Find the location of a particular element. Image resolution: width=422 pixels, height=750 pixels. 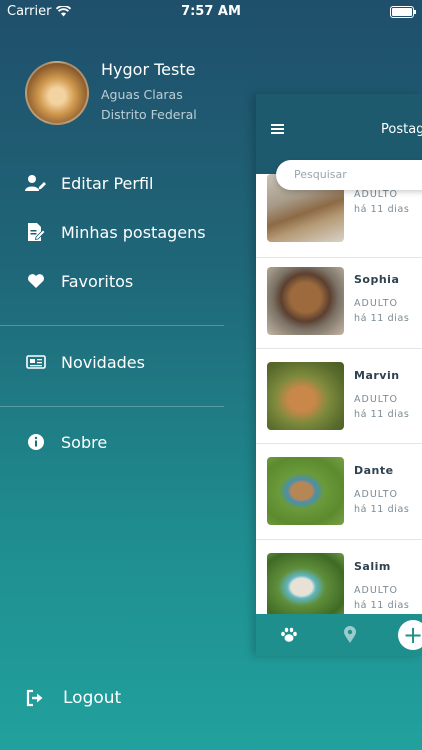

profile-city: Aguas Claras is located at coordinates (142, 94).